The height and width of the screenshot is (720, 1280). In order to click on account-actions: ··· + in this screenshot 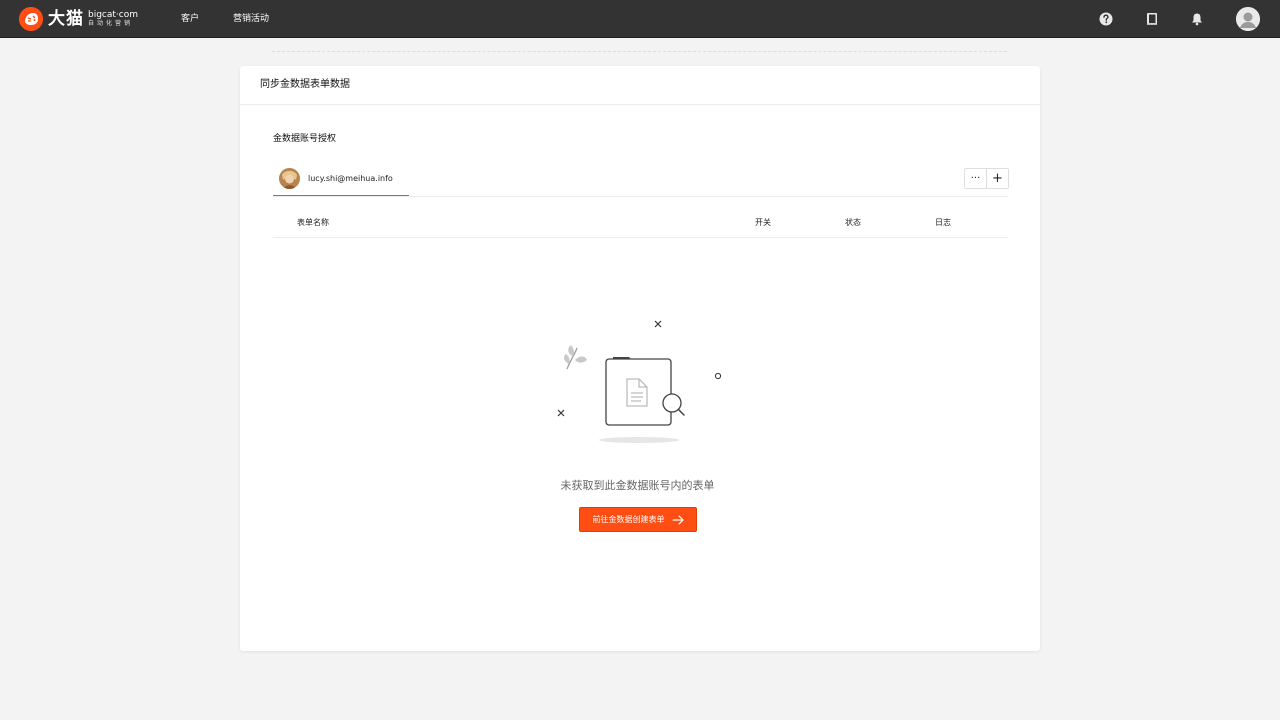, I will do `click(986, 178)`.